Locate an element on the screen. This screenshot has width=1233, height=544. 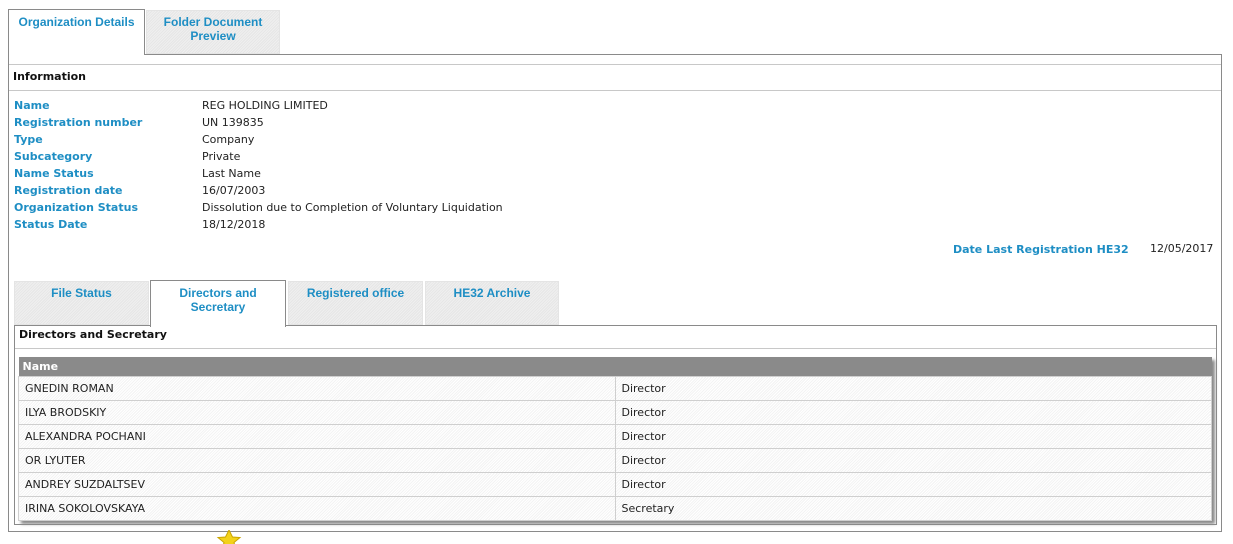
table-row: GNEDIN ROMAN Director is located at coordinates (615, 388).